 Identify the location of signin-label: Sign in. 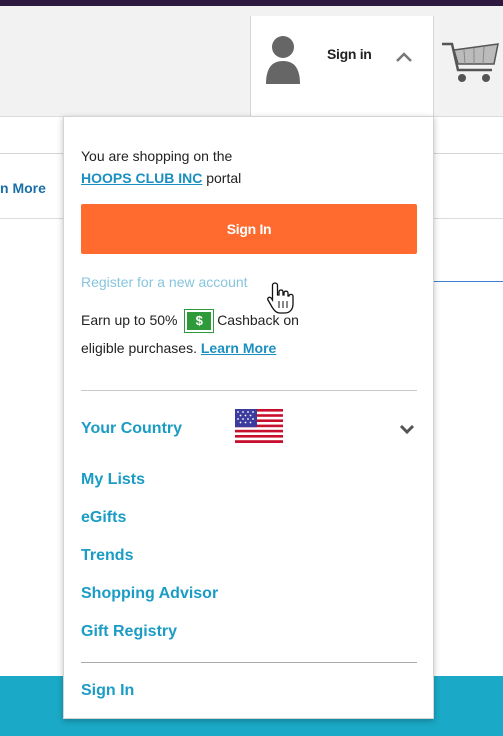
(349, 54).